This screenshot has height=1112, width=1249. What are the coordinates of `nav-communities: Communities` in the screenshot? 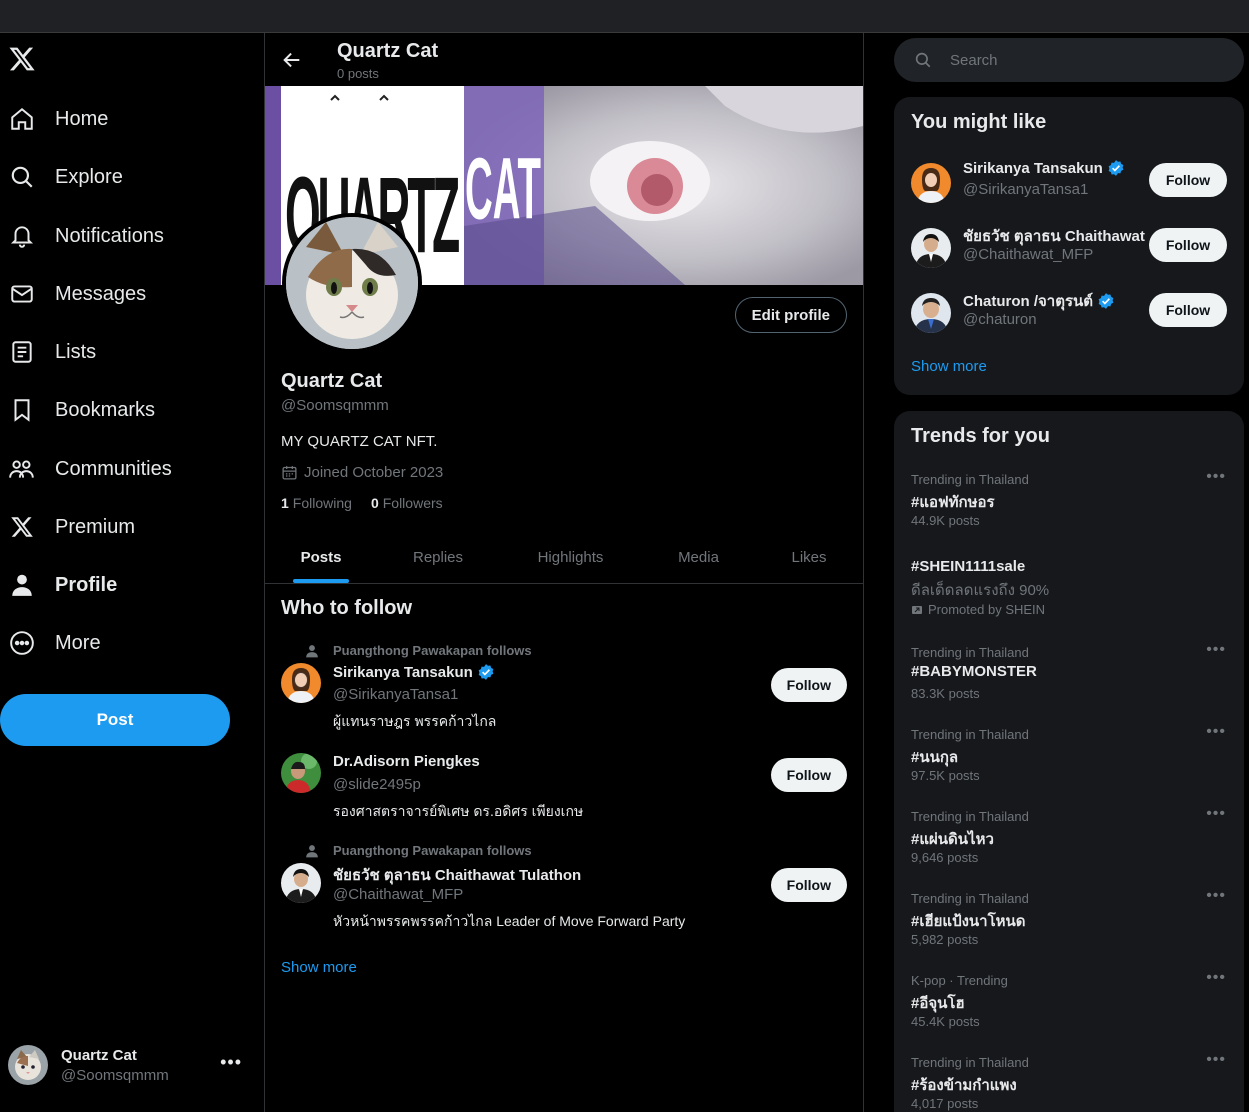 It's located at (120, 469).